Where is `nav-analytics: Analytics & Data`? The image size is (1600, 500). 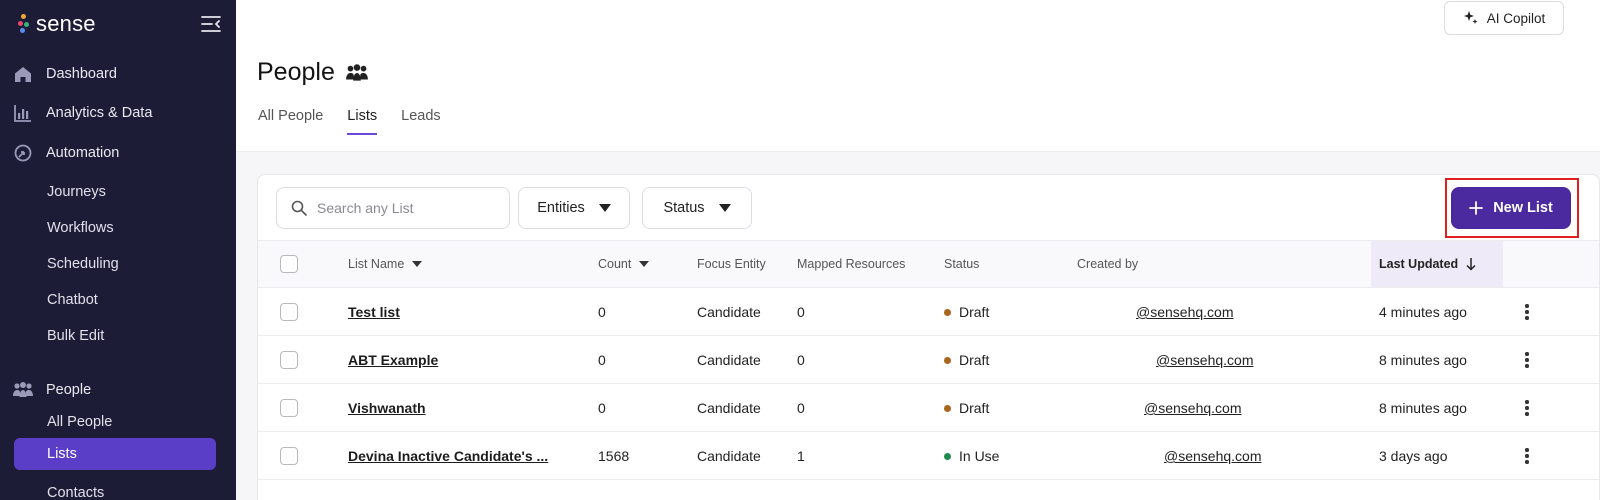 nav-analytics: Analytics & Data is located at coordinates (82, 113).